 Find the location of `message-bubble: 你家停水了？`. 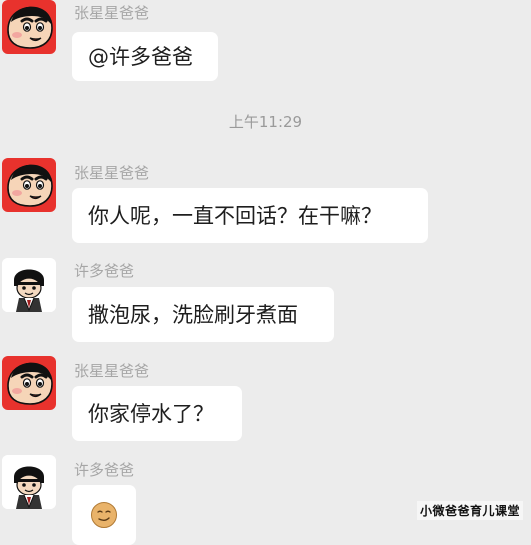

message-bubble: 你家停水了？ is located at coordinates (157, 413).